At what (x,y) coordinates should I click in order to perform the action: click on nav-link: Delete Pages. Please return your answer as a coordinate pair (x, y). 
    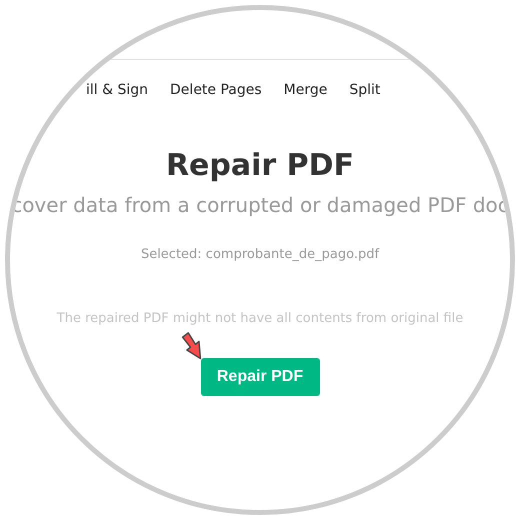
    Looking at the image, I should click on (216, 90).